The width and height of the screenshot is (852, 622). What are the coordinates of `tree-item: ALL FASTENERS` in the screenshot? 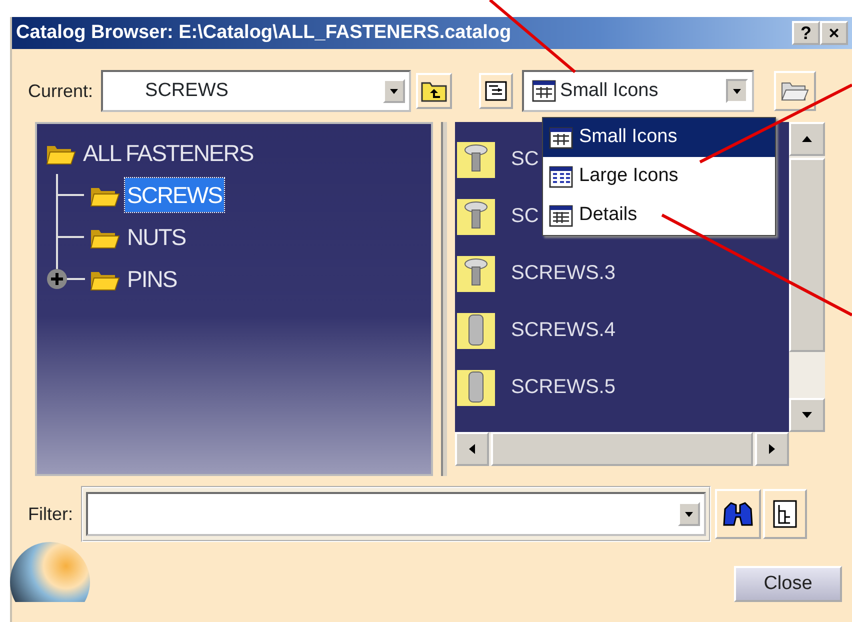 It's located at (168, 153).